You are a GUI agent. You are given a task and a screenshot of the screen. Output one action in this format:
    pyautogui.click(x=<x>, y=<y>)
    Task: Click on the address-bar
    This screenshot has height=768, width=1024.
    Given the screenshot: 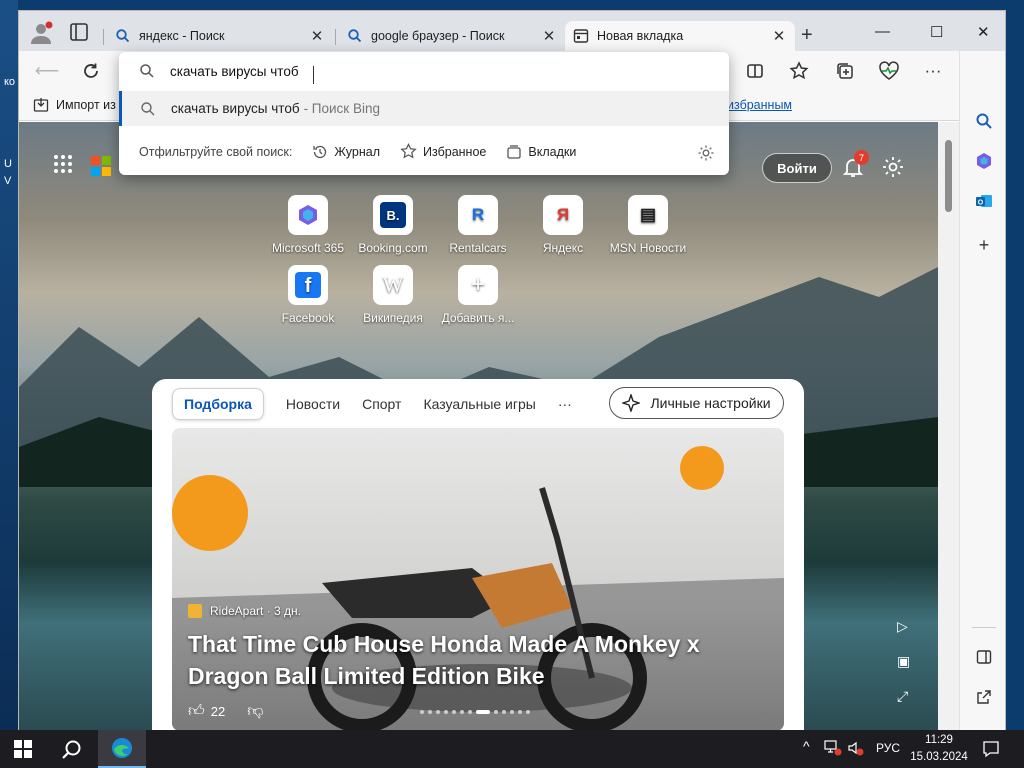 What is the action you would take?
    pyautogui.click(x=229, y=71)
    